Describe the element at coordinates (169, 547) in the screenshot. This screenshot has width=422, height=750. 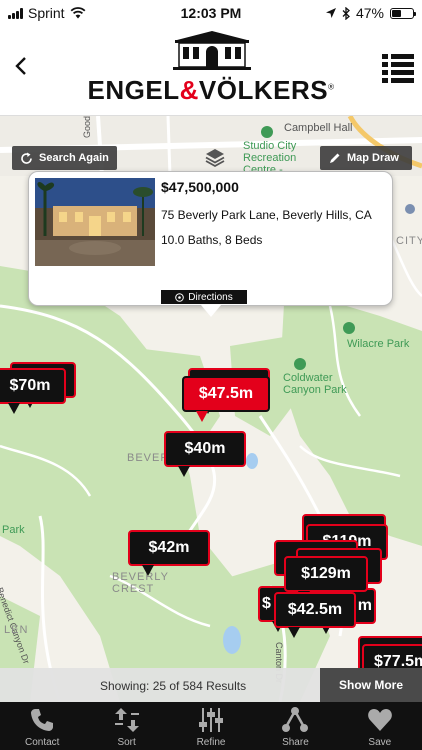
I see `price-pin-label: $42m` at that location.